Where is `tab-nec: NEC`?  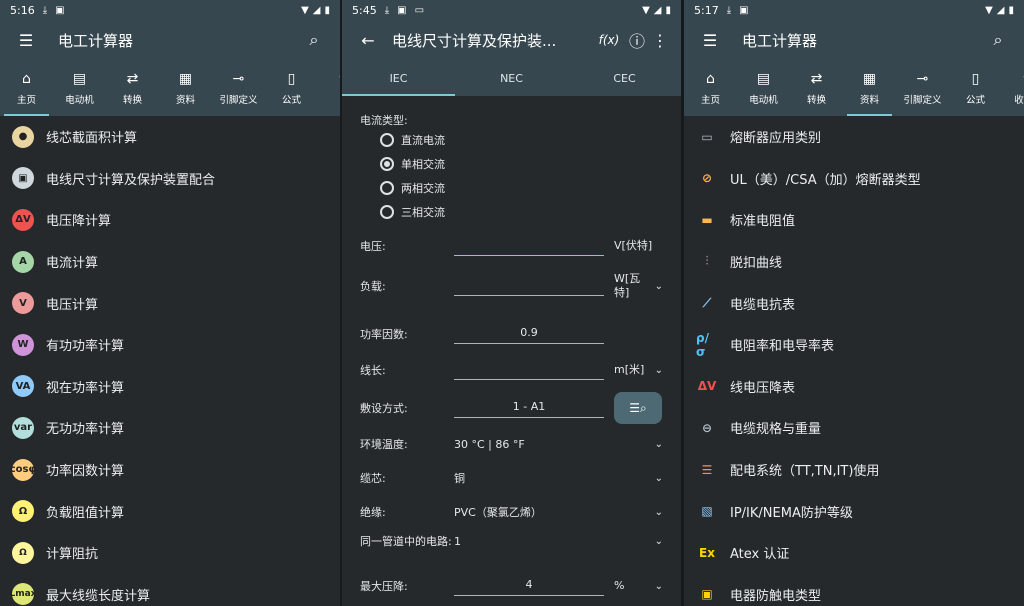 tab-nec: NEC is located at coordinates (511, 78).